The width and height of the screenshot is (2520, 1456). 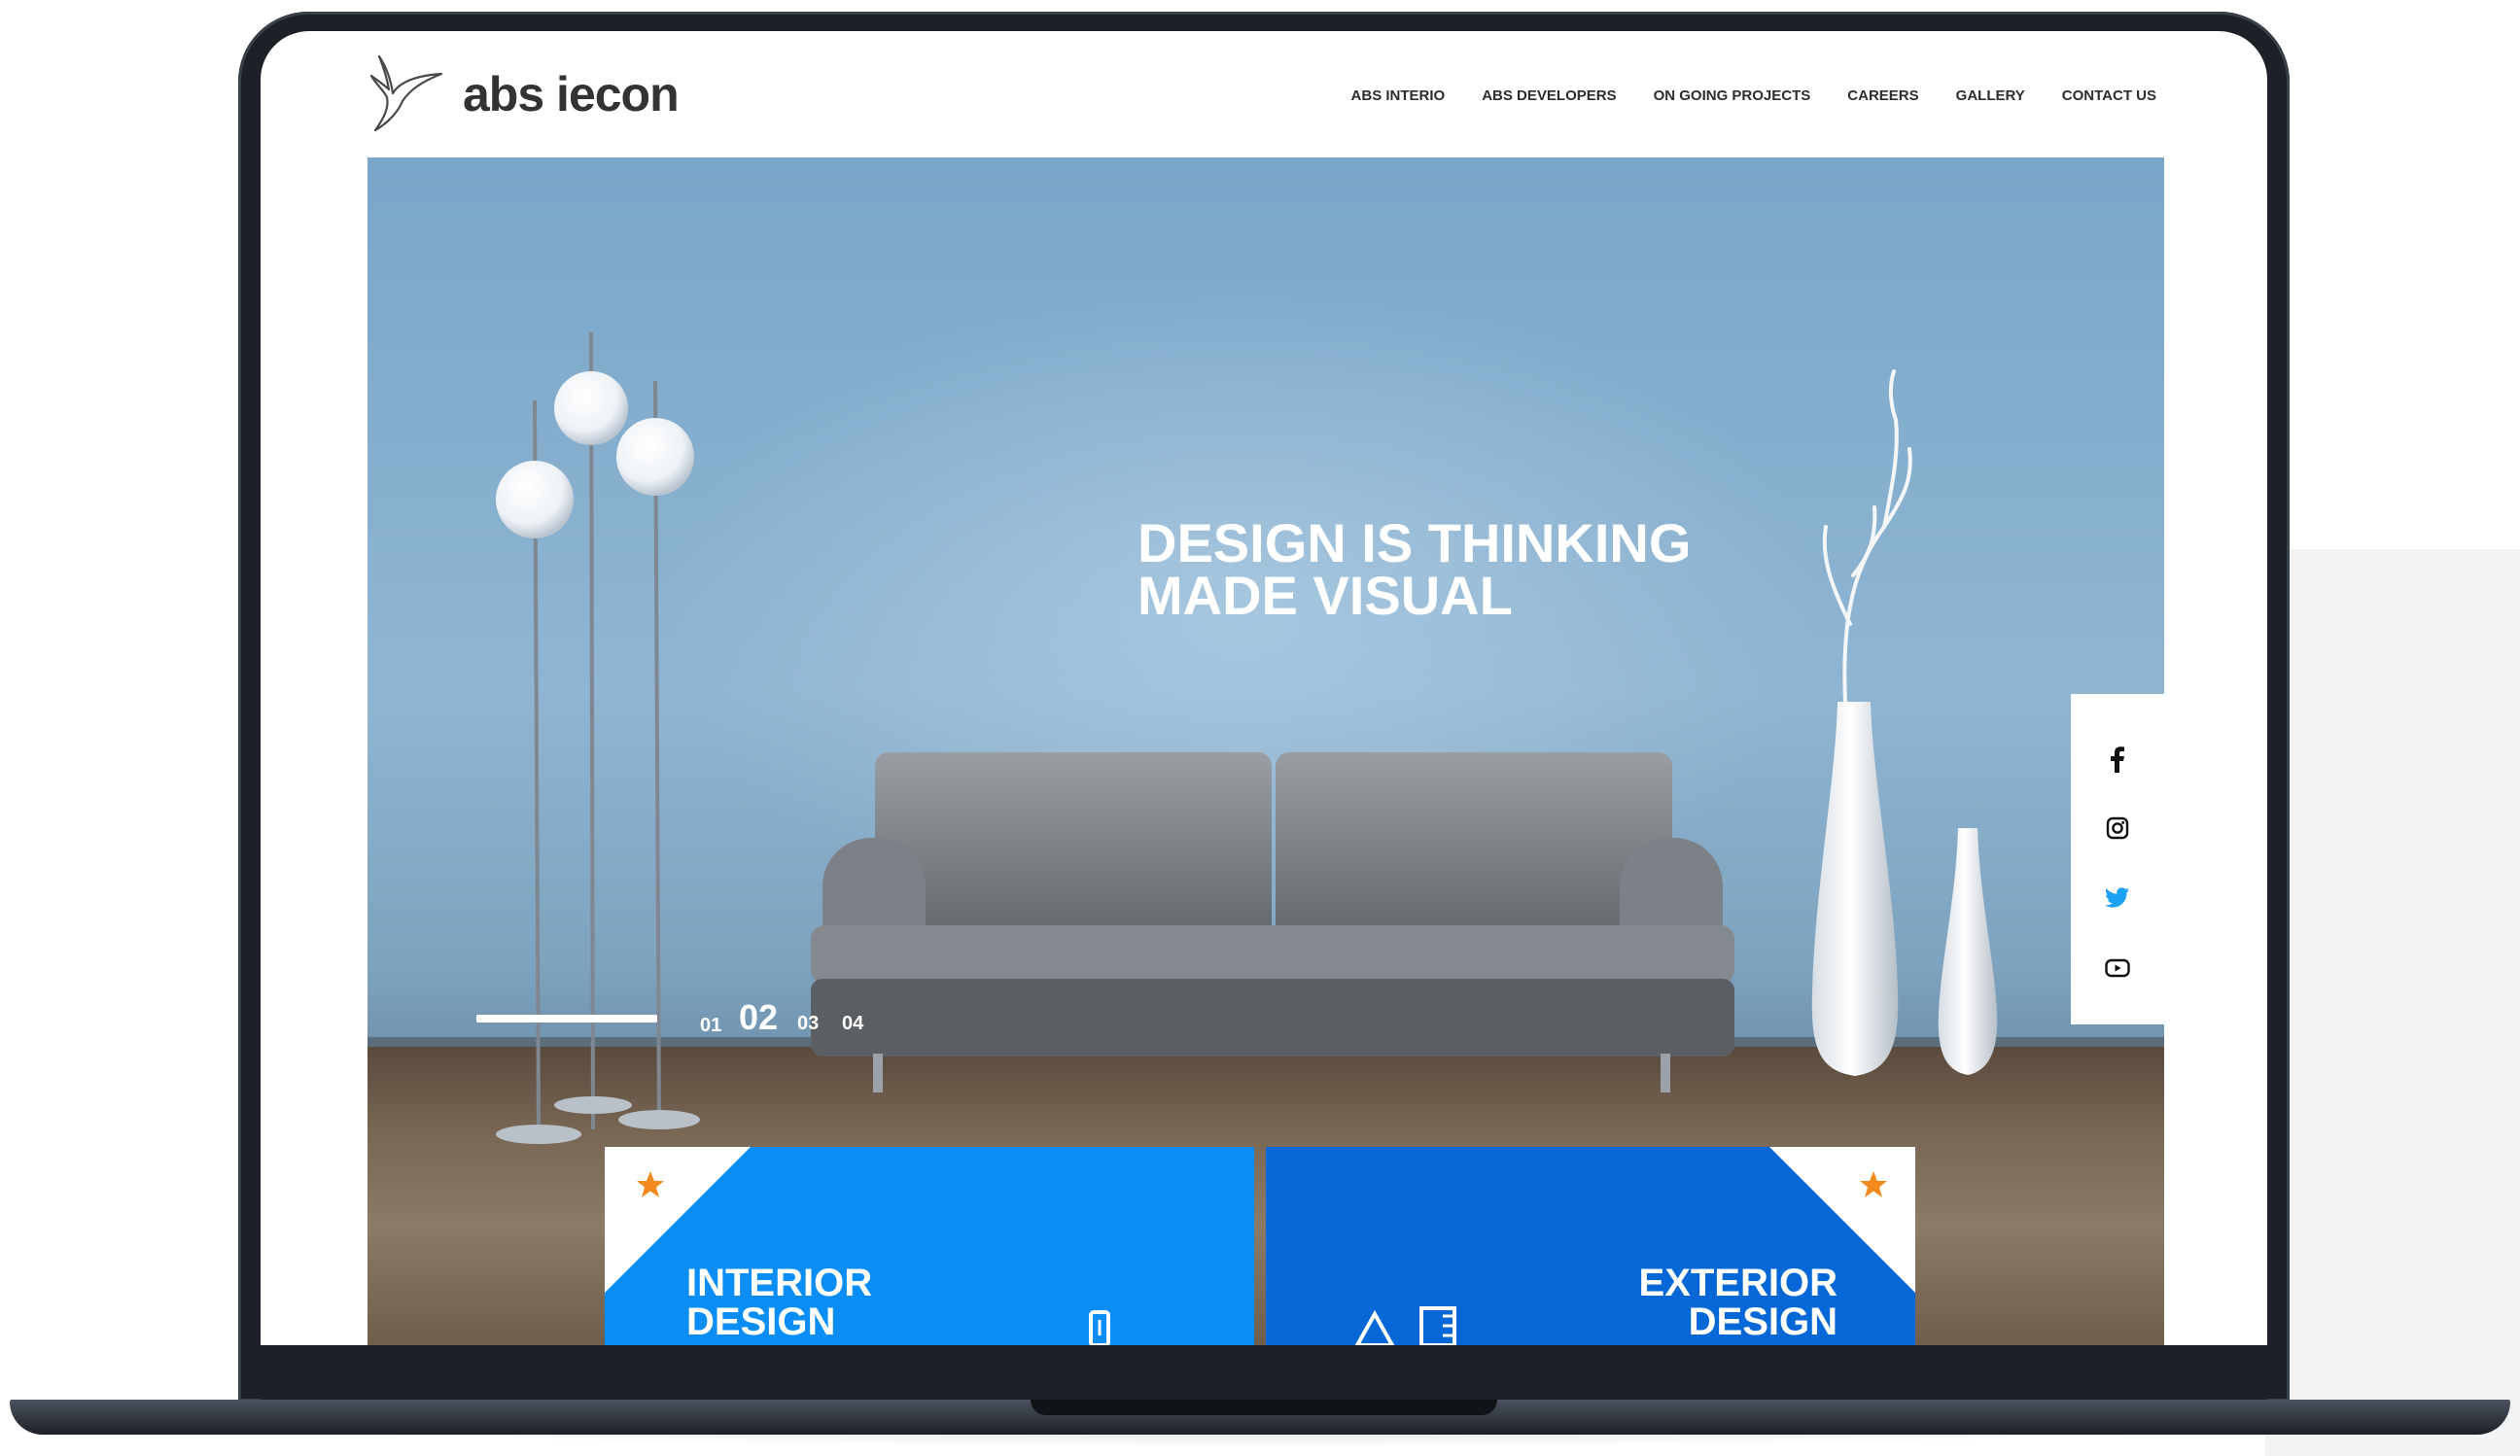 I want to click on sofa, so click(x=1272, y=922).